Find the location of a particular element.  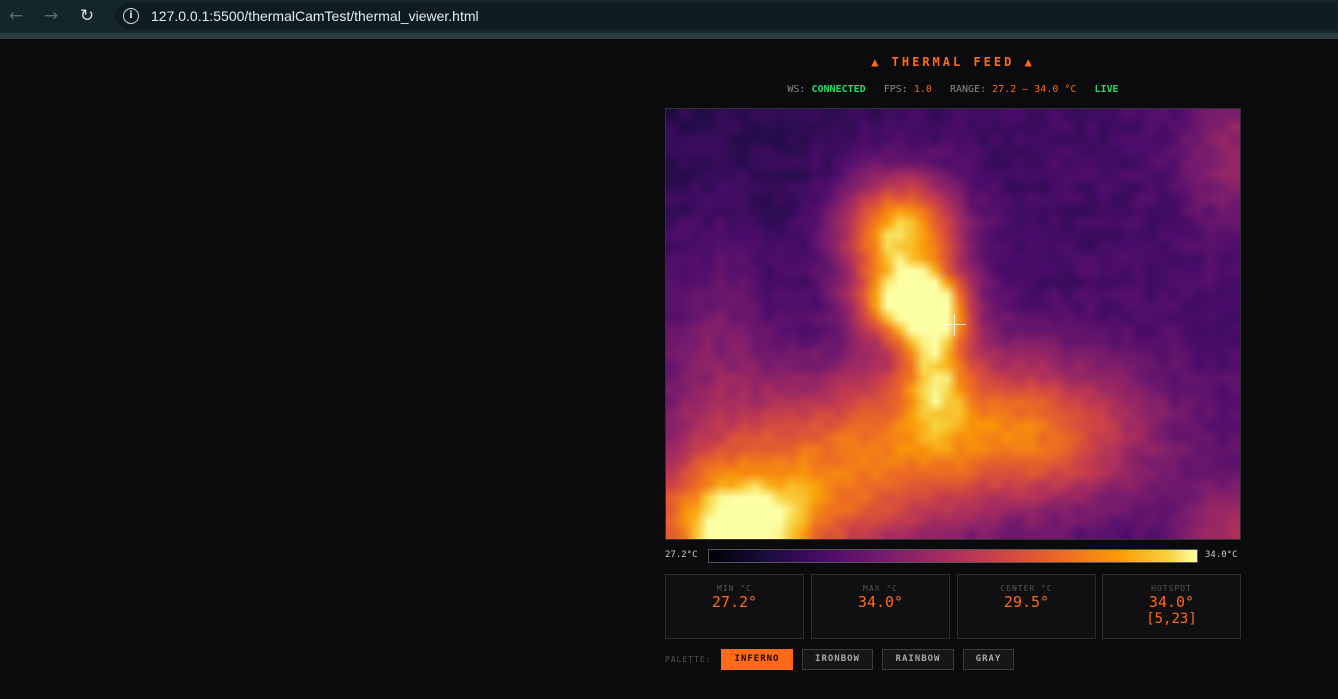

crosshair-icon is located at coordinates (955, 324).